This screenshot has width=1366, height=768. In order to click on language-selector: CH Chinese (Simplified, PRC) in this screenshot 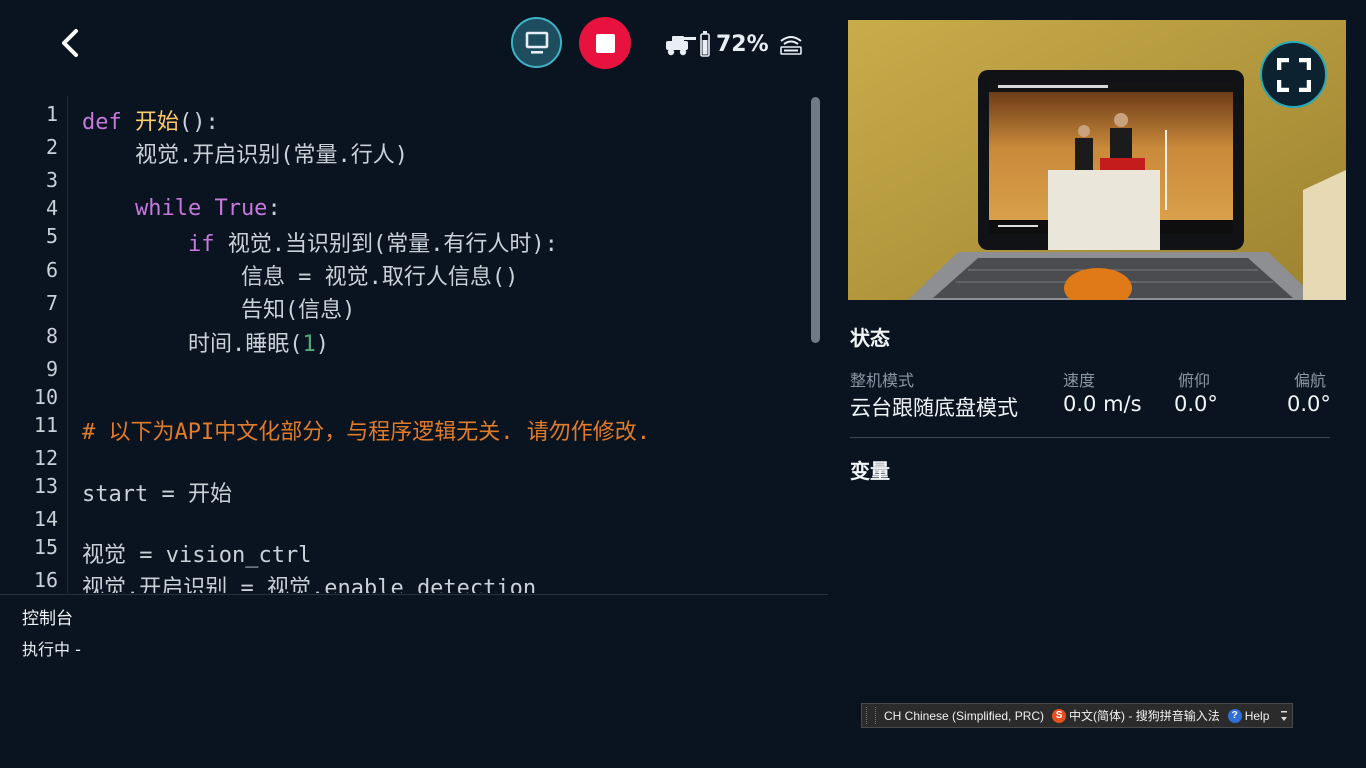, I will do `click(964, 716)`.